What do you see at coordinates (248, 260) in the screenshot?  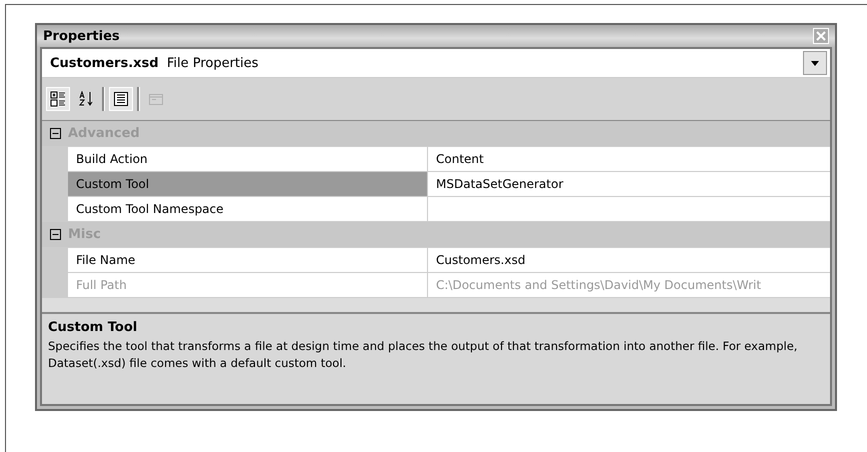 I see `property-name: File Name` at bounding box center [248, 260].